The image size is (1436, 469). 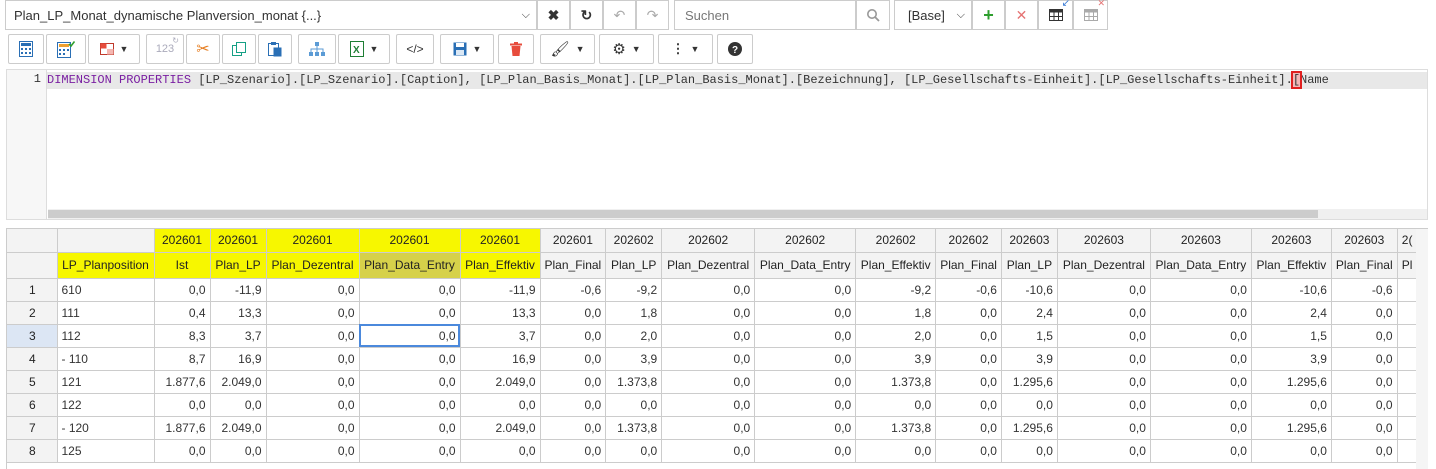 I want to click on data-cell: -0,6, so click(x=573, y=290).